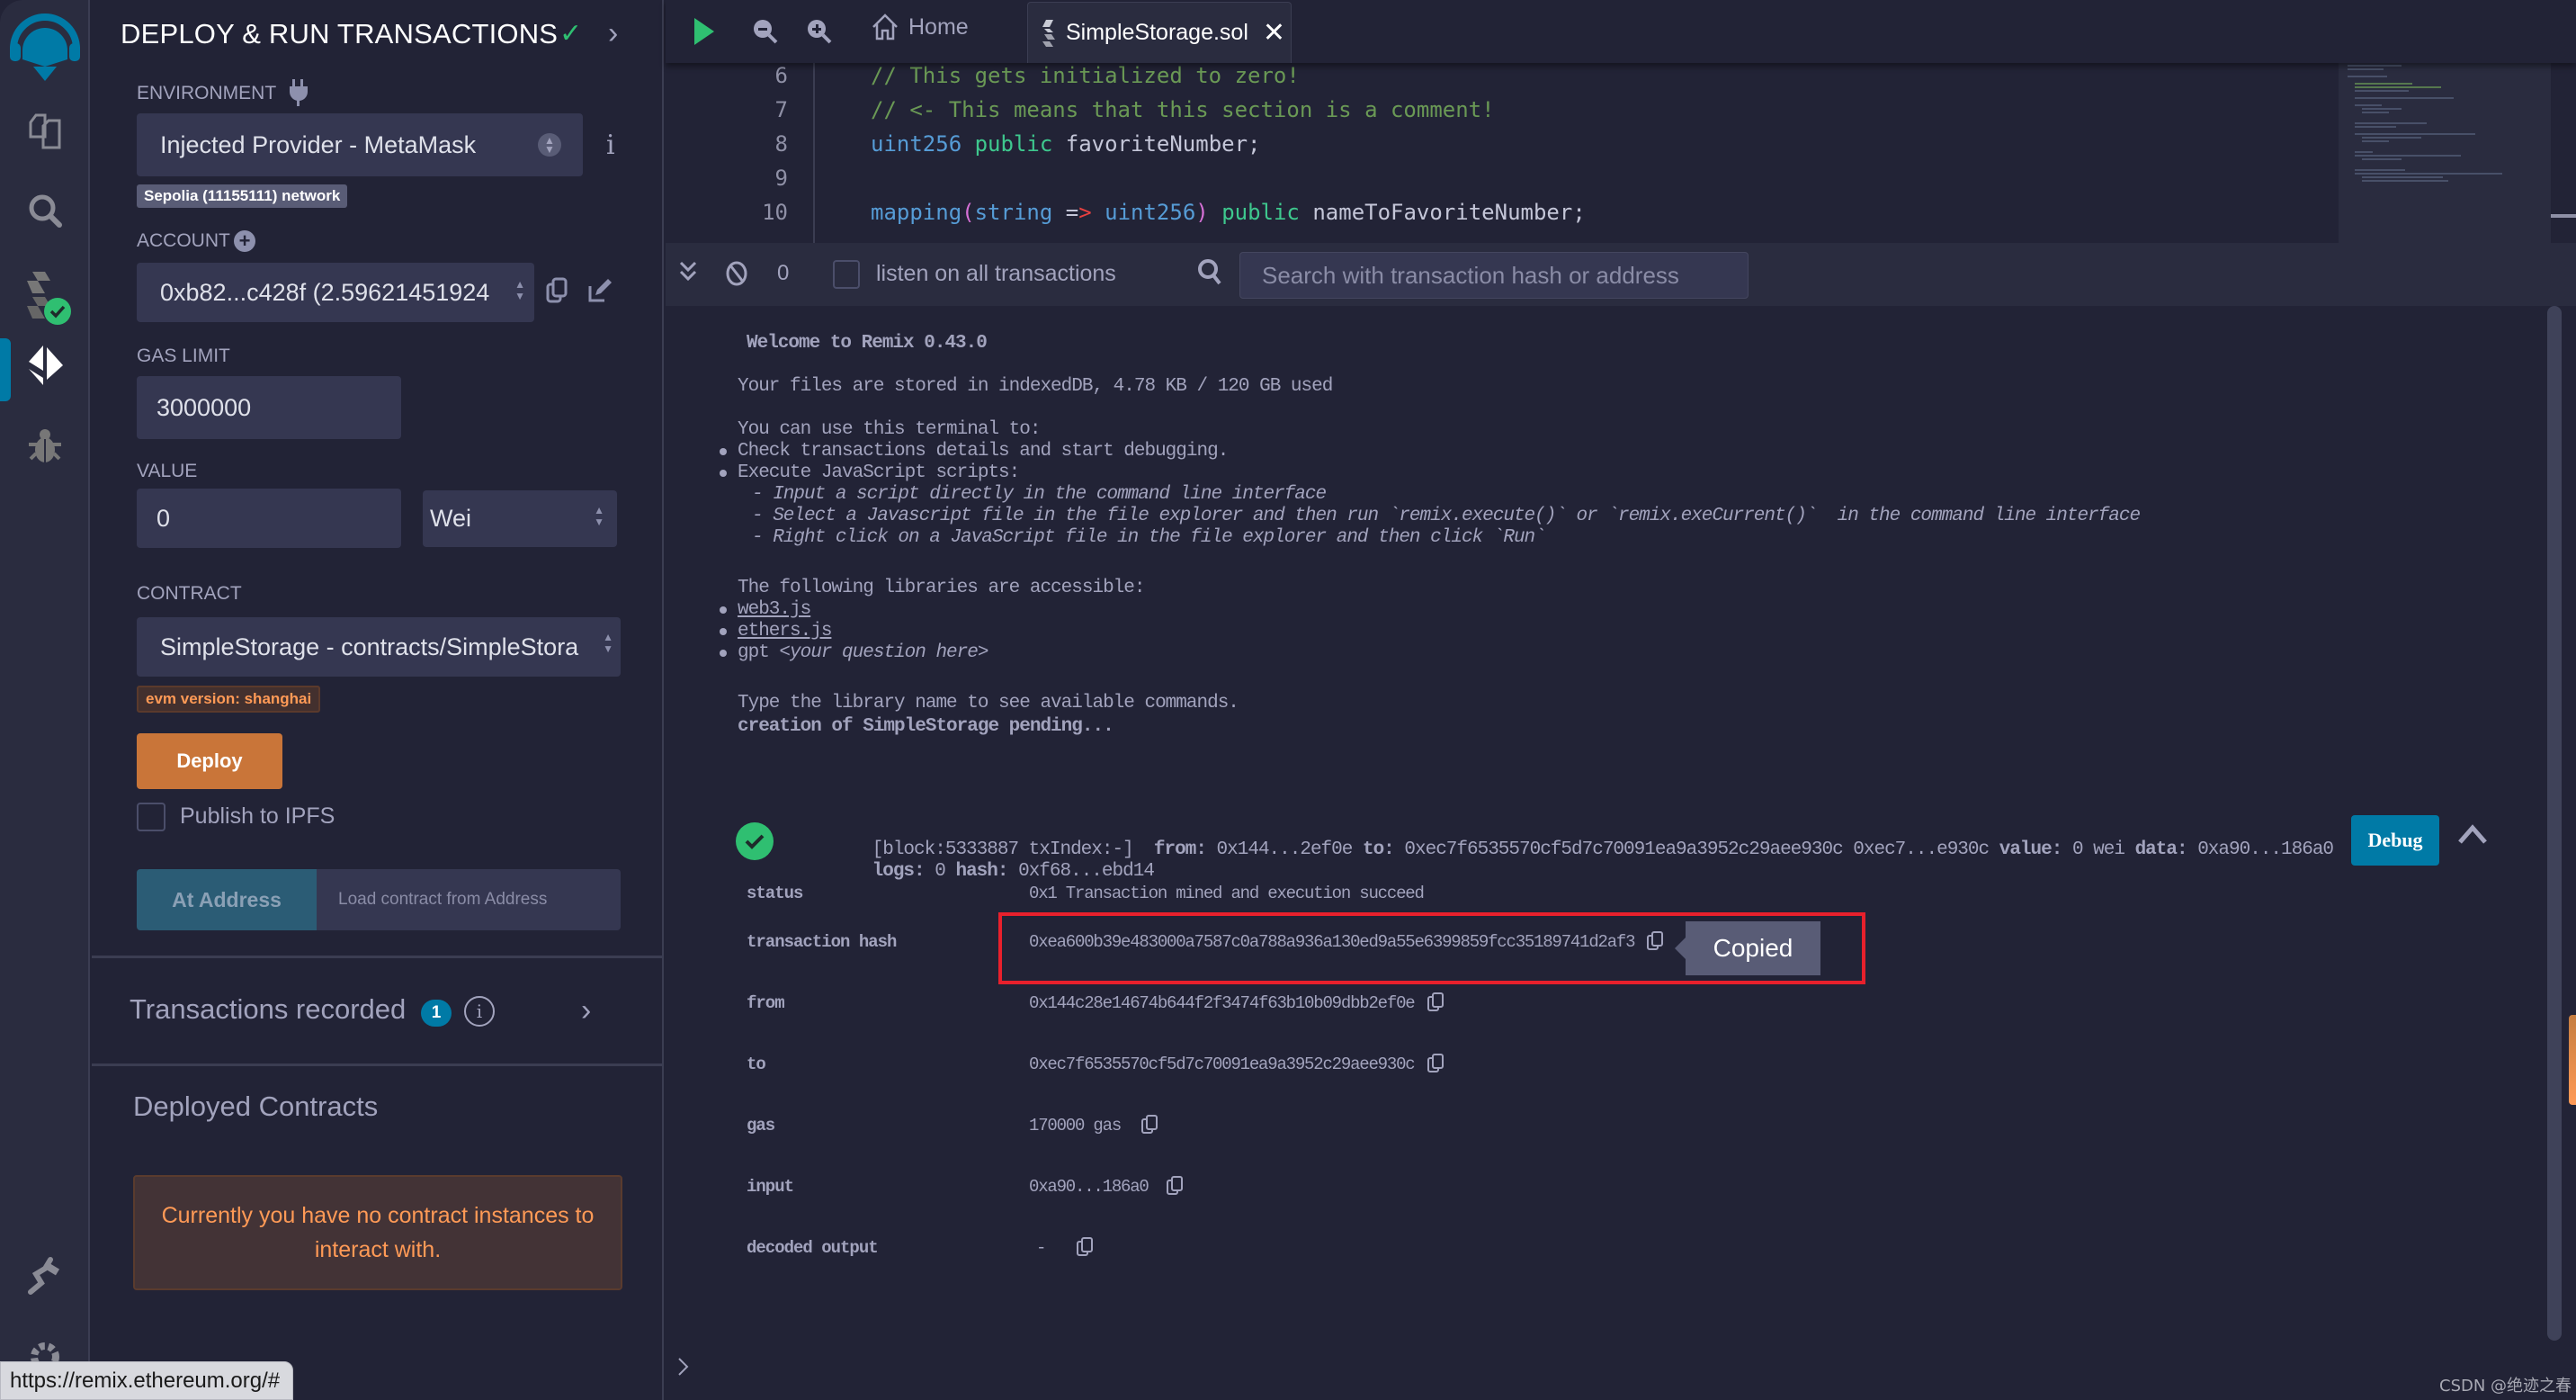 The height and width of the screenshot is (1400, 2576). Describe the element at coordinates (1747, 948) in the screenshot. I see `copied-tooltip: Copied` at that location.